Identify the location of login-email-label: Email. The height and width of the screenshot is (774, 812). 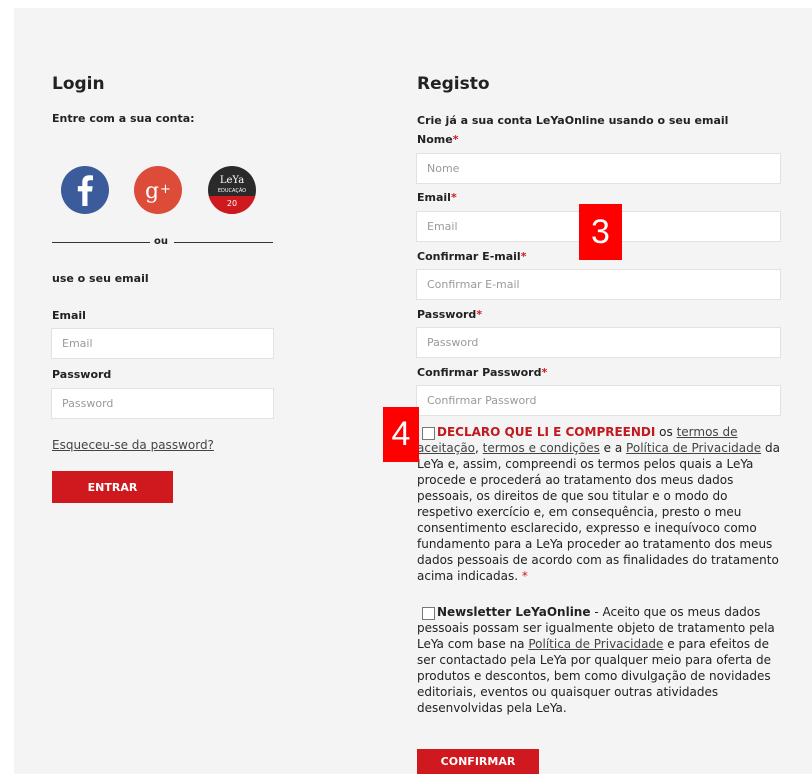
(69, 315).